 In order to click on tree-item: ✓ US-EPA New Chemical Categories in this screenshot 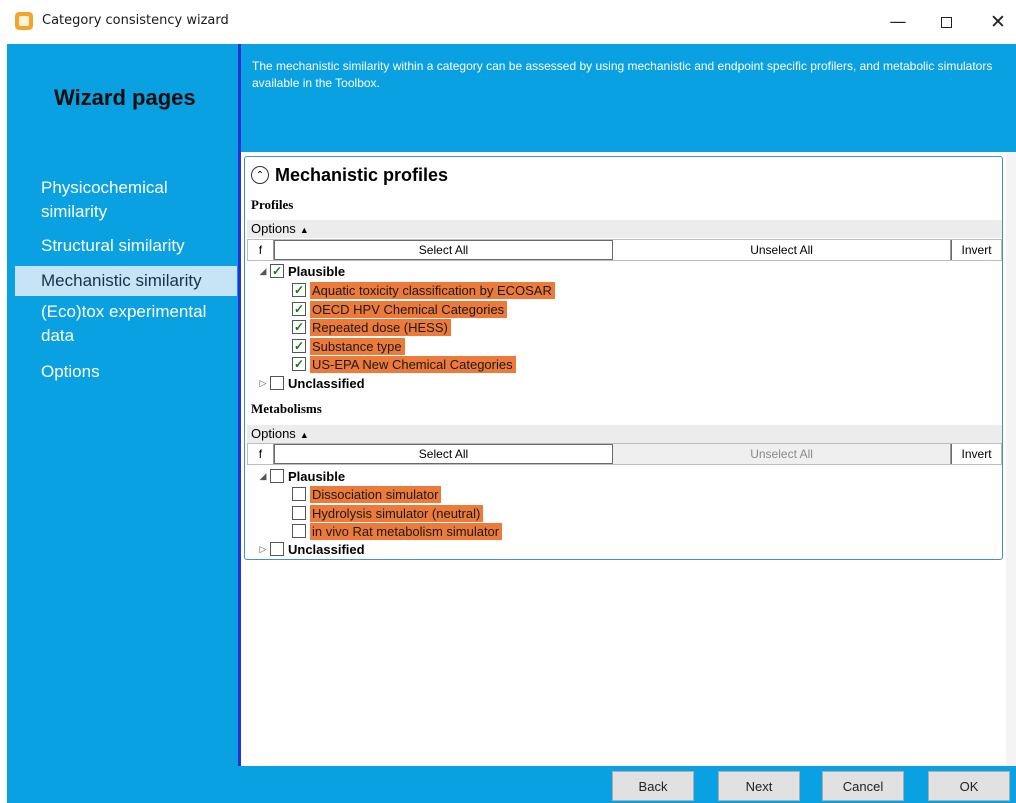, I will do `click(404, 364)`.